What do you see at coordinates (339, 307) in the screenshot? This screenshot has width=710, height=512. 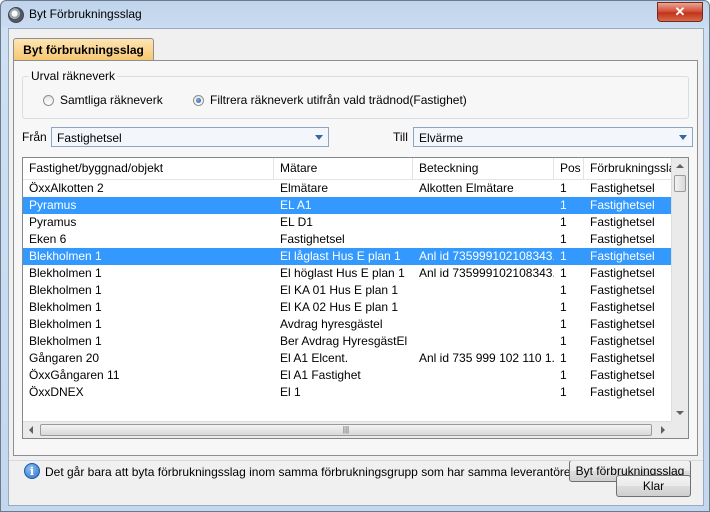 I see `cell-matare: El KA 02 Hus E plan 1` at bounding box center [339, 307].